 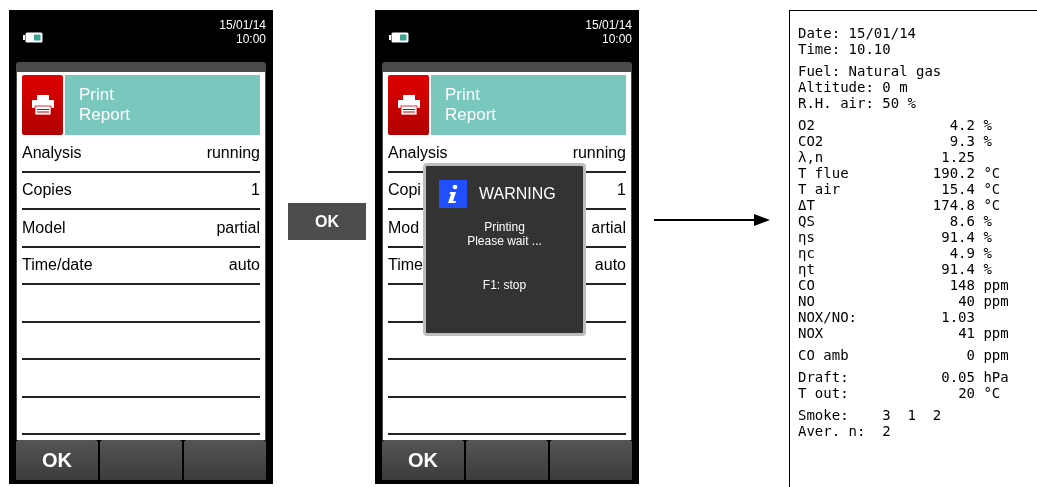 I want to click on receipt-line: Date: 15/01/14, so click(x=857, y=33).